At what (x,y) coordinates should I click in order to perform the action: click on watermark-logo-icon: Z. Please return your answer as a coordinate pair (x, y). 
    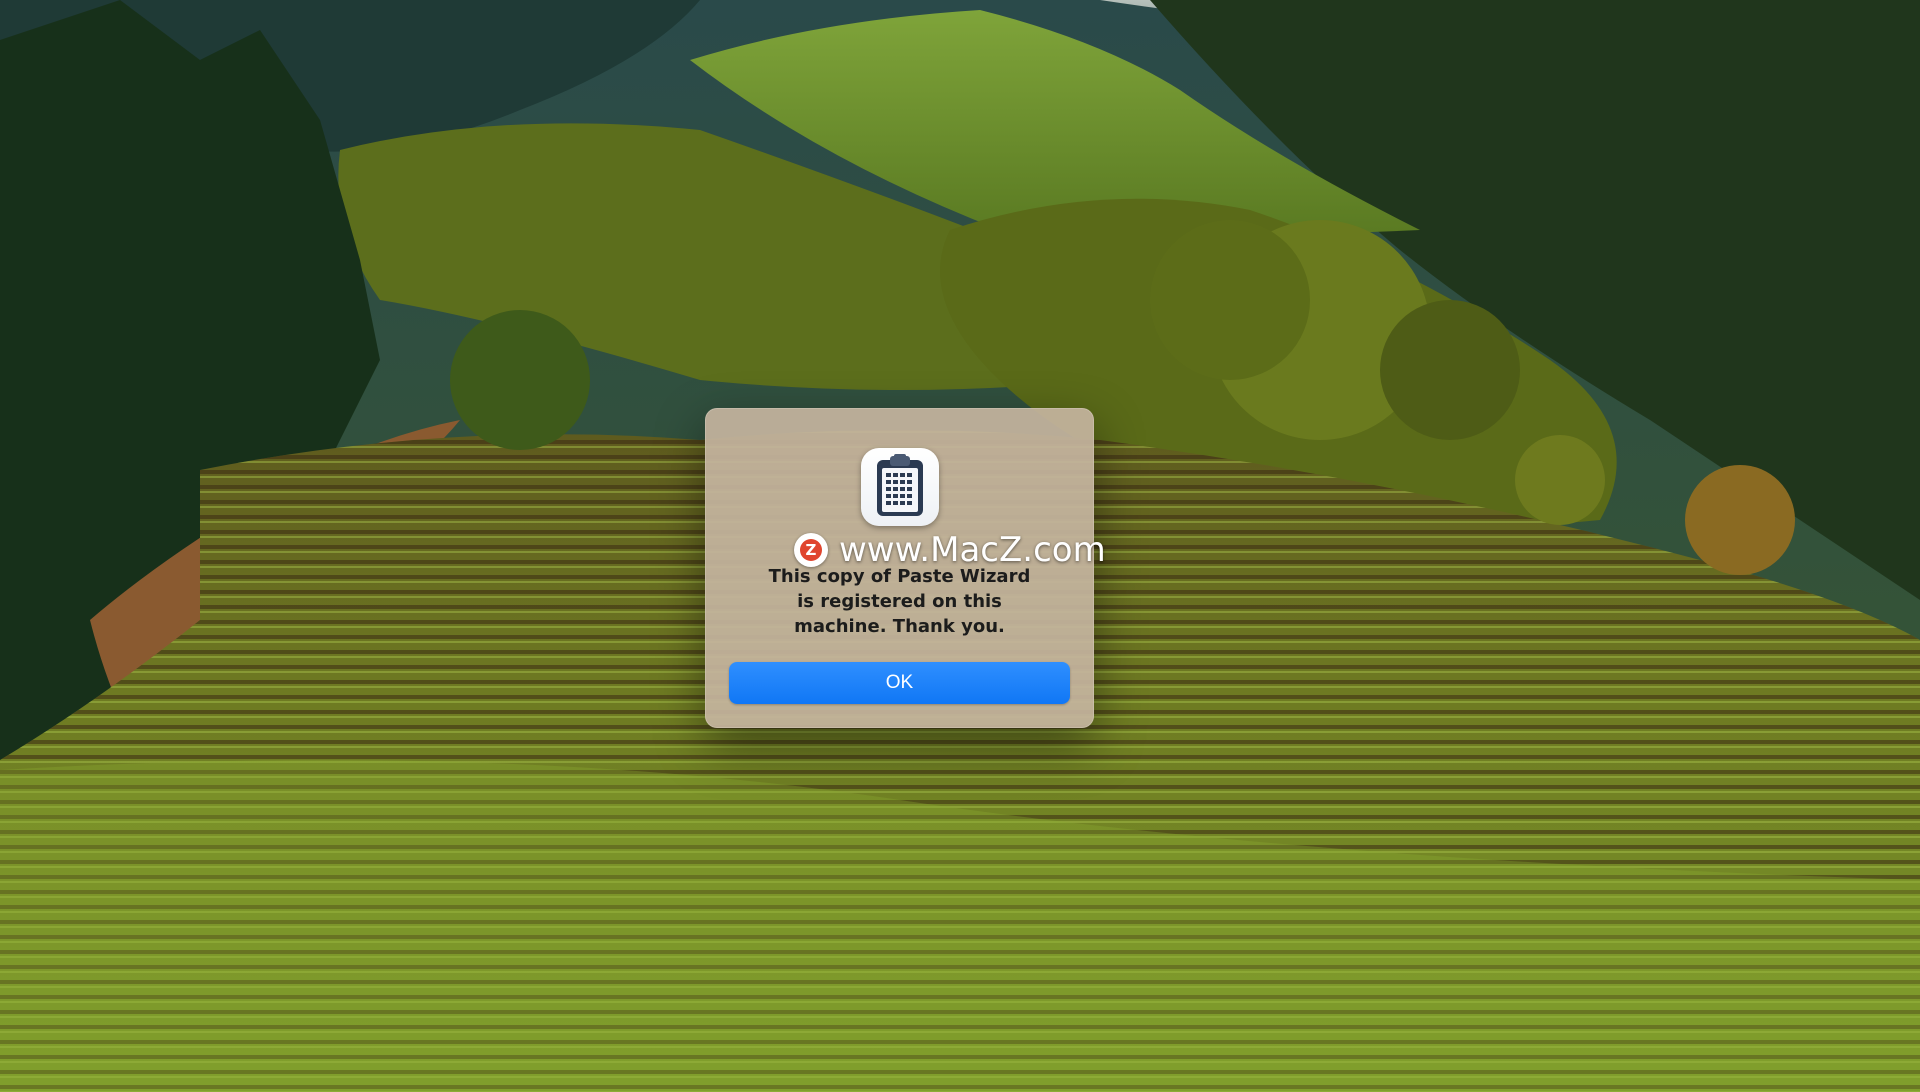
    Looking at the image, I should click on (811, 550).